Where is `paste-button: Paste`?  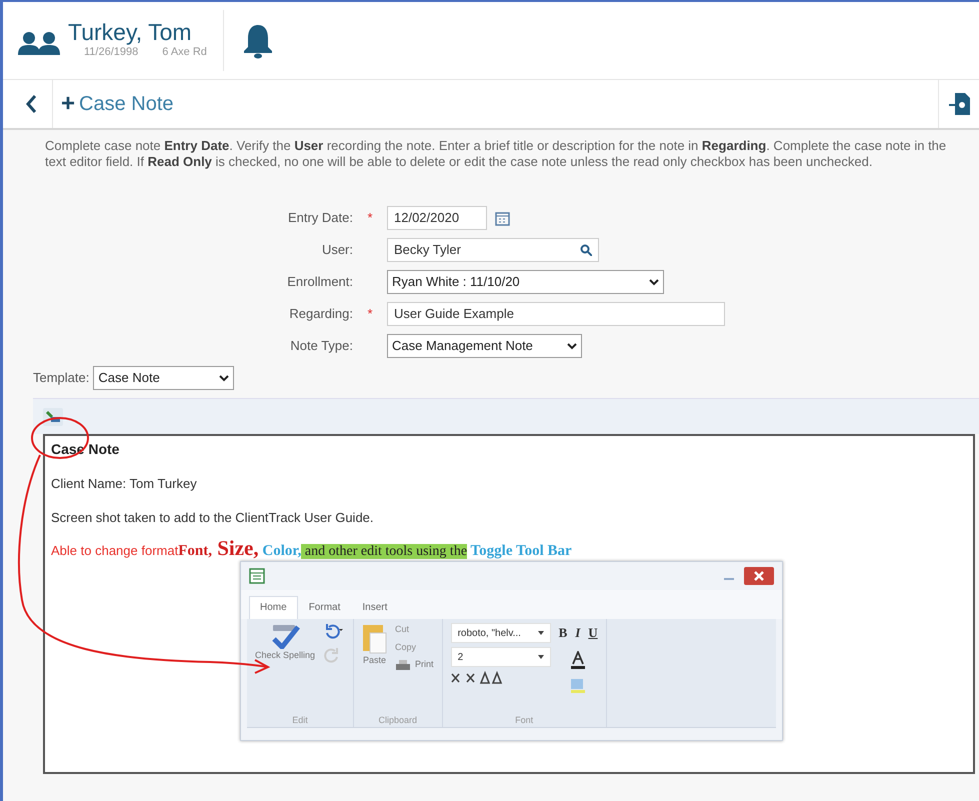
paste-button: Paste is located at coordinates (374, 661).